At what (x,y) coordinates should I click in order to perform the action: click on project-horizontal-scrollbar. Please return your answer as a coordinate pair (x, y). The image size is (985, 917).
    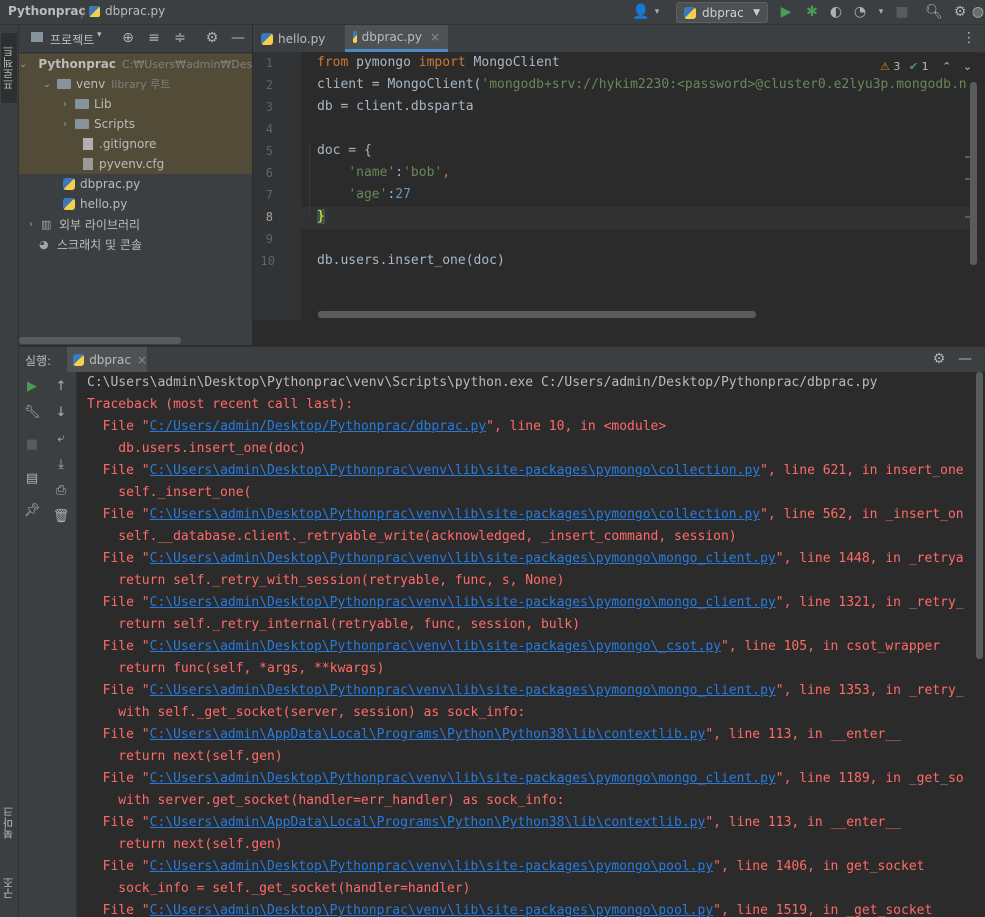
    Looking at the image, I should click on (100, 340).